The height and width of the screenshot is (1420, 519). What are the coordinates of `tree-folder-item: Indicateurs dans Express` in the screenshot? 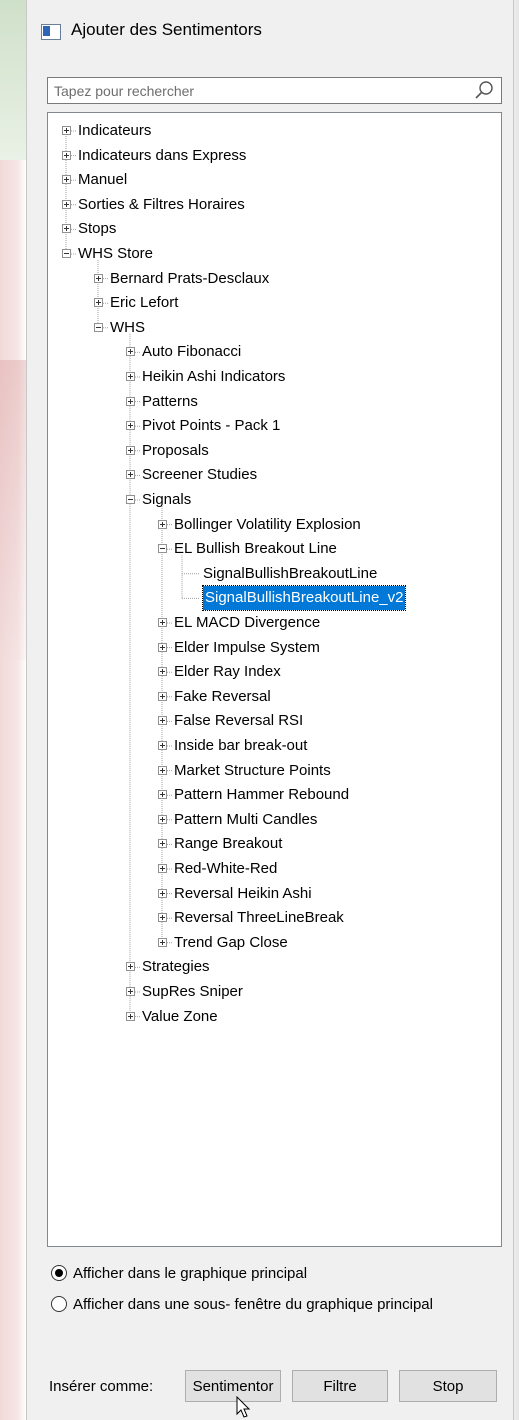 It's located at (273, 156).